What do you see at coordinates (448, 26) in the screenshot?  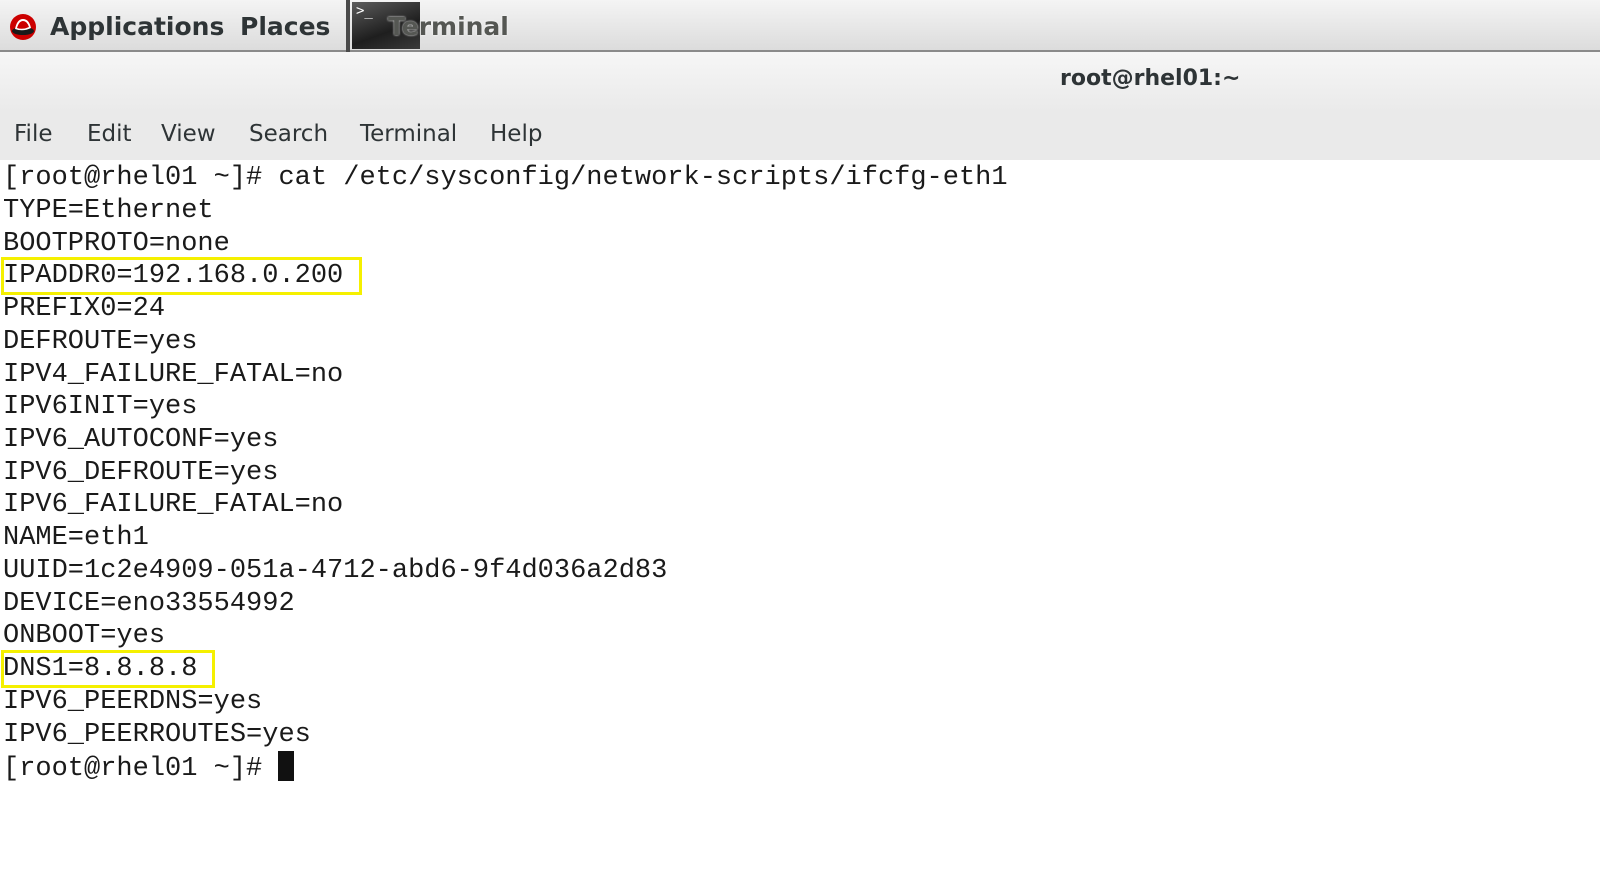 I see `taskbar-terminal-label: Terminal` at bounding box center [448, 26].